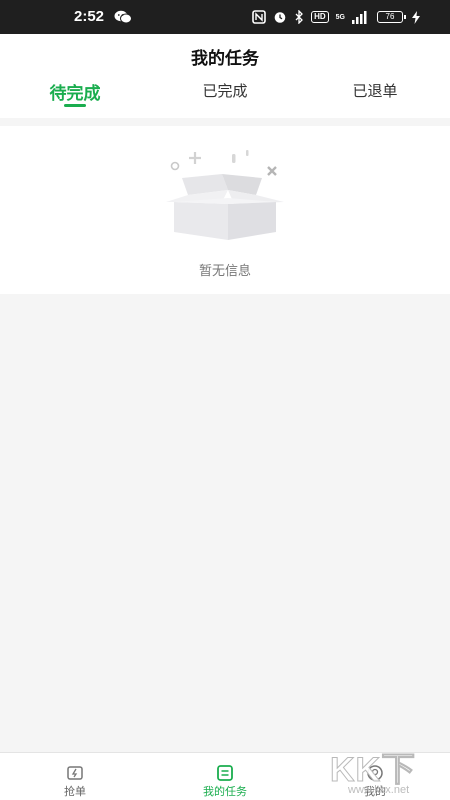 Image resolution: width=450 pixels, height=800 pixels. I want to click on watermark-url: www.kkx.net, so click(379, 790).